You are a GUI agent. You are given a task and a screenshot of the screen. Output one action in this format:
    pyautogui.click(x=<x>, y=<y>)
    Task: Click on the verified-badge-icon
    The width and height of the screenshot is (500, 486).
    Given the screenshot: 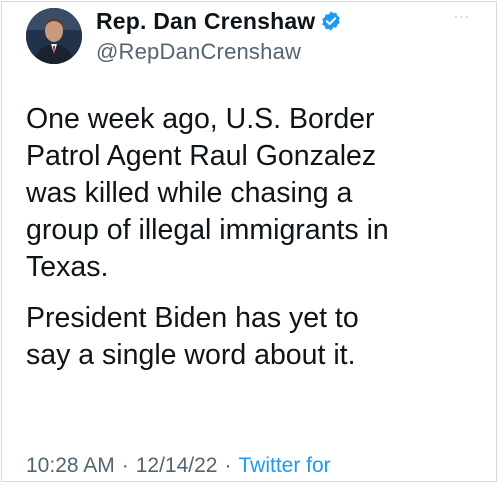 What is the action you would take?
    pyautogui.click(x=331, y=21)
    